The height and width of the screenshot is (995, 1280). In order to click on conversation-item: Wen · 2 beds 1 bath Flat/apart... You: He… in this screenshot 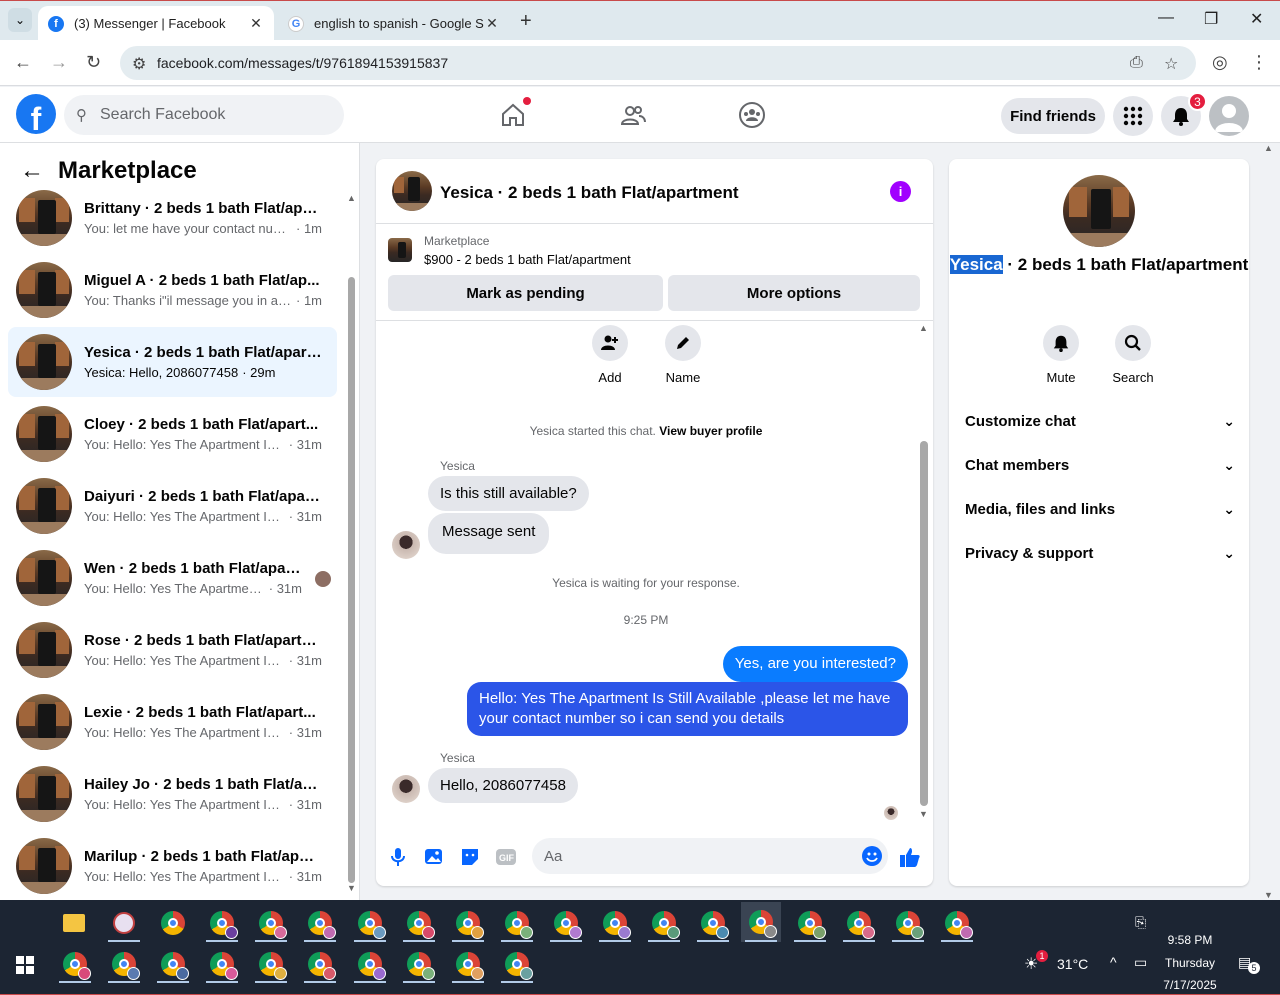, I will do `click(172, 578)`.